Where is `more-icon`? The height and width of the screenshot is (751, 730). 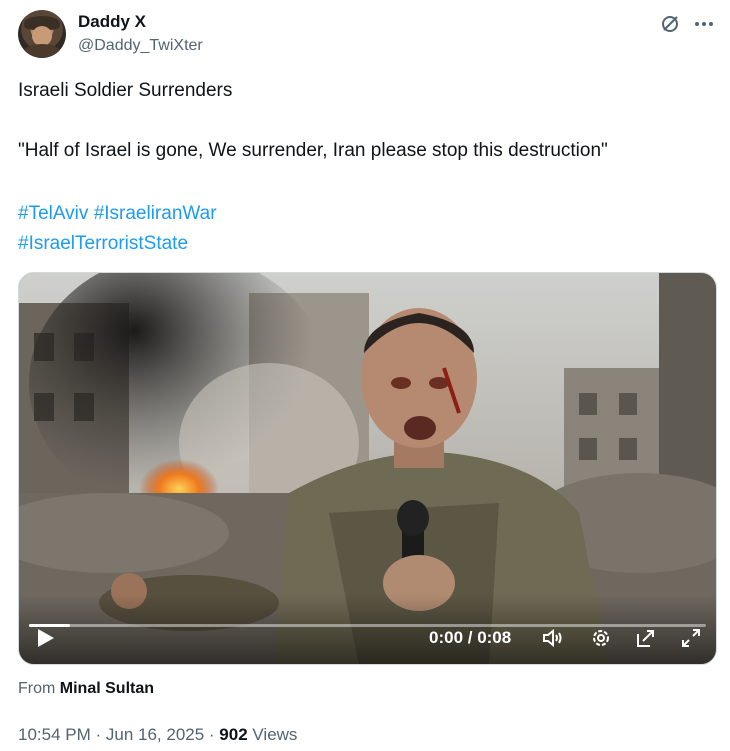
more-icon is located at coordinates (704, 24).